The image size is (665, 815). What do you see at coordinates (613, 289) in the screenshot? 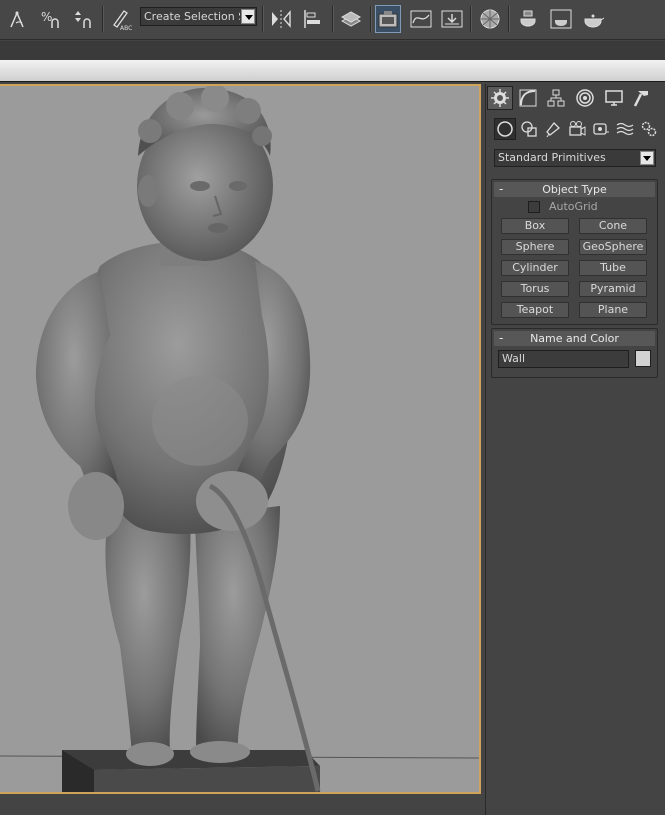
I see `pyramid-button: Pyramid` at bounding box center [613, 289].